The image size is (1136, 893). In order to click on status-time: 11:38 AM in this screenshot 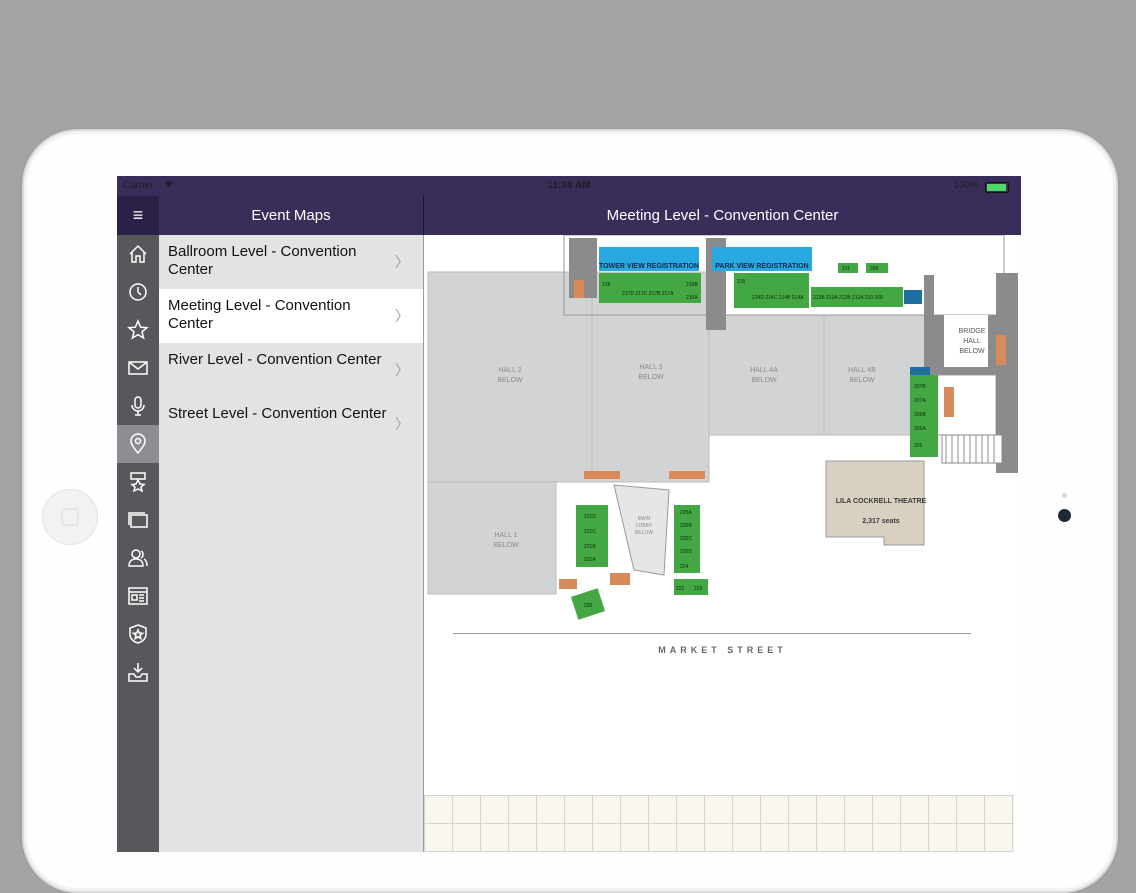, I will do `click(569, 185)`.